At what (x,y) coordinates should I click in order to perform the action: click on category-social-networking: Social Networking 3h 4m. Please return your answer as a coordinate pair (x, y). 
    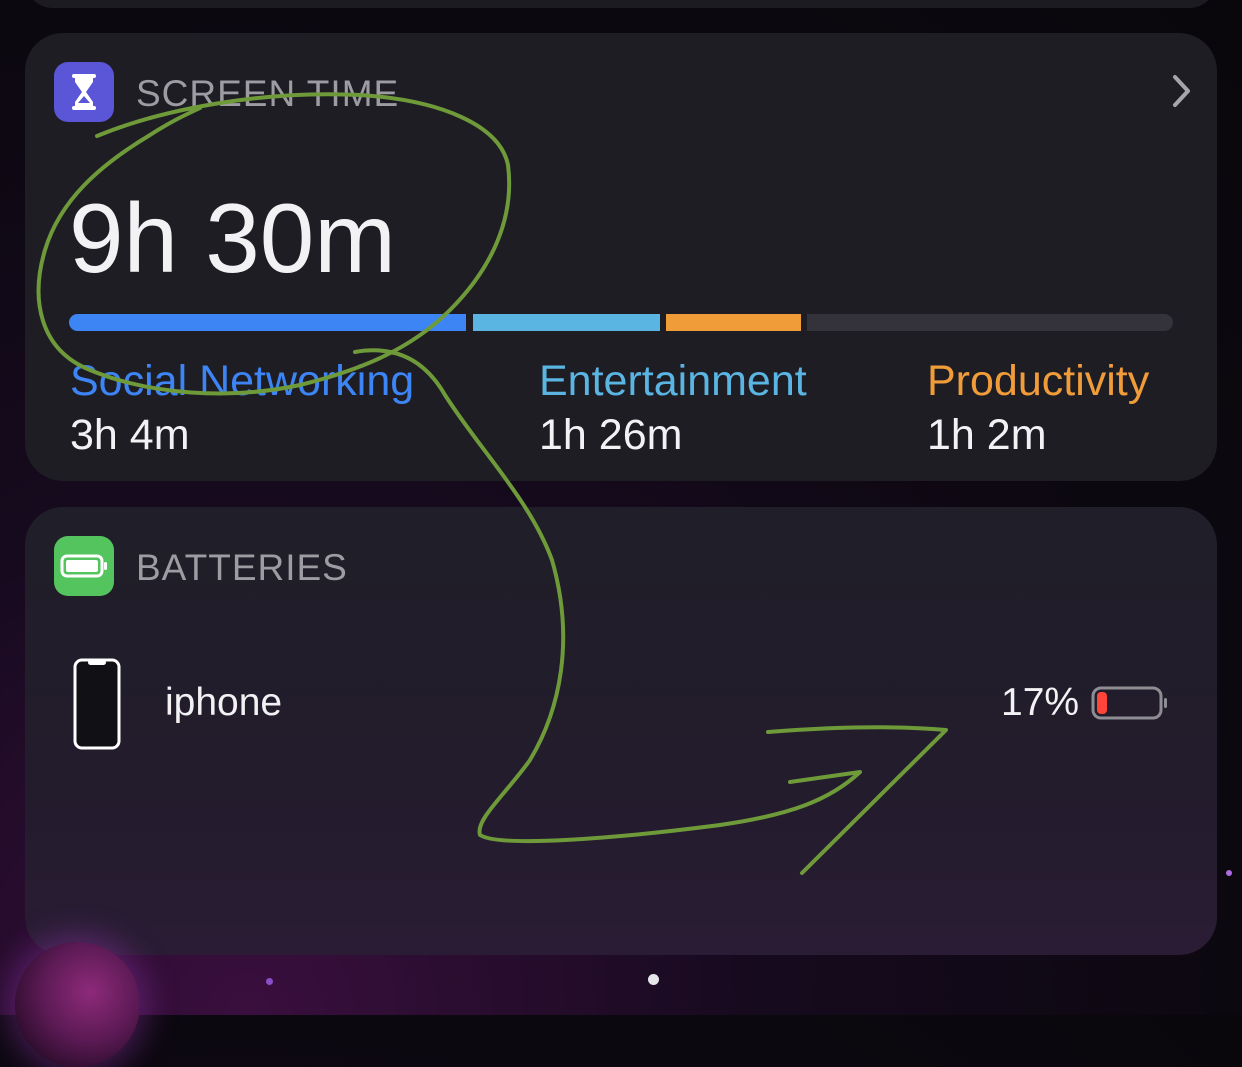
    Looking at the image, I should click on (242, 408).